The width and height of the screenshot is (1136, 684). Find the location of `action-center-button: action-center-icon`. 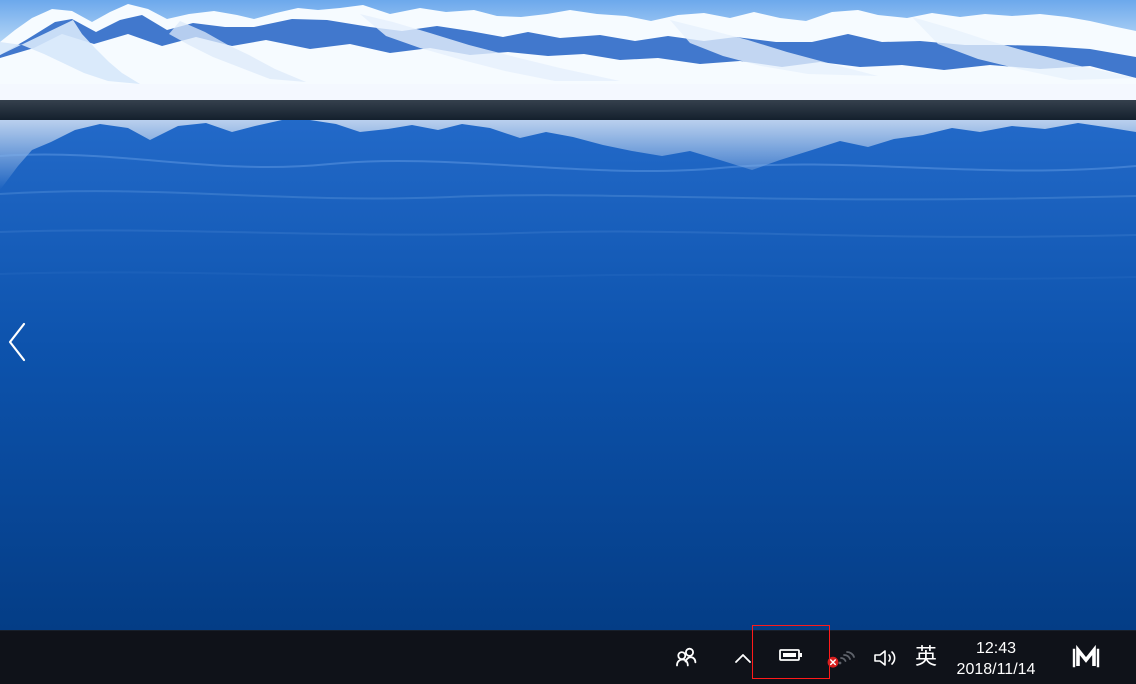

action-center-button: action-center-icon is located at coordinates (1086, 657).